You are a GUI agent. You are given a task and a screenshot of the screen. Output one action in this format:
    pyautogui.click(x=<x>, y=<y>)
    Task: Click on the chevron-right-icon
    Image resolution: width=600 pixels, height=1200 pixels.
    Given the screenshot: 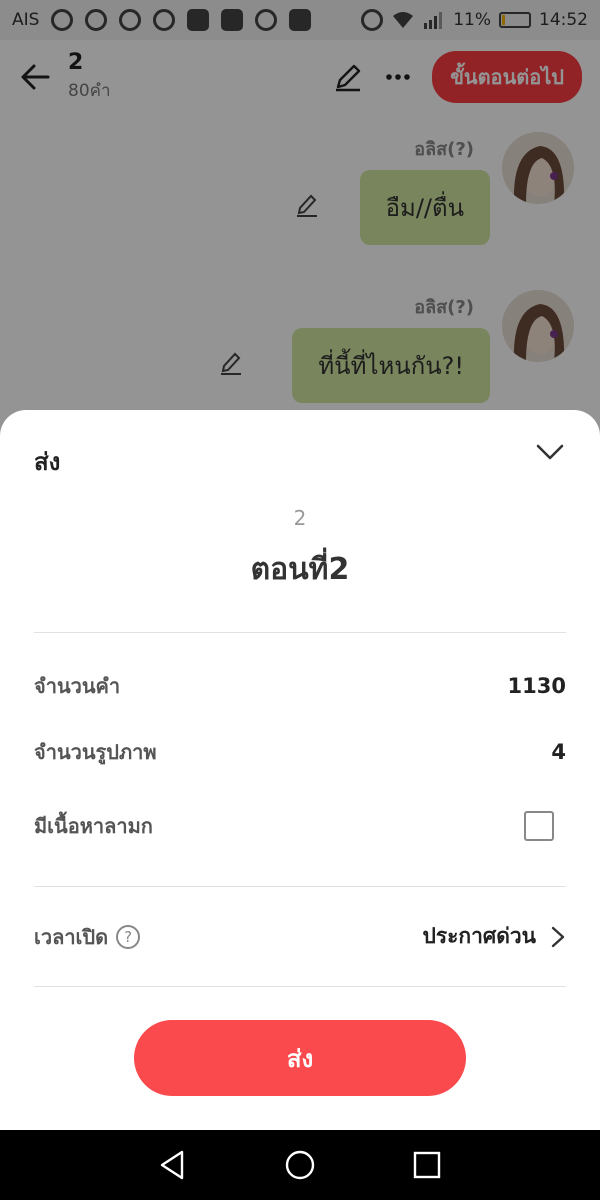 What is the action you would take?
    pyautogui.click(x=558, y=936)
    